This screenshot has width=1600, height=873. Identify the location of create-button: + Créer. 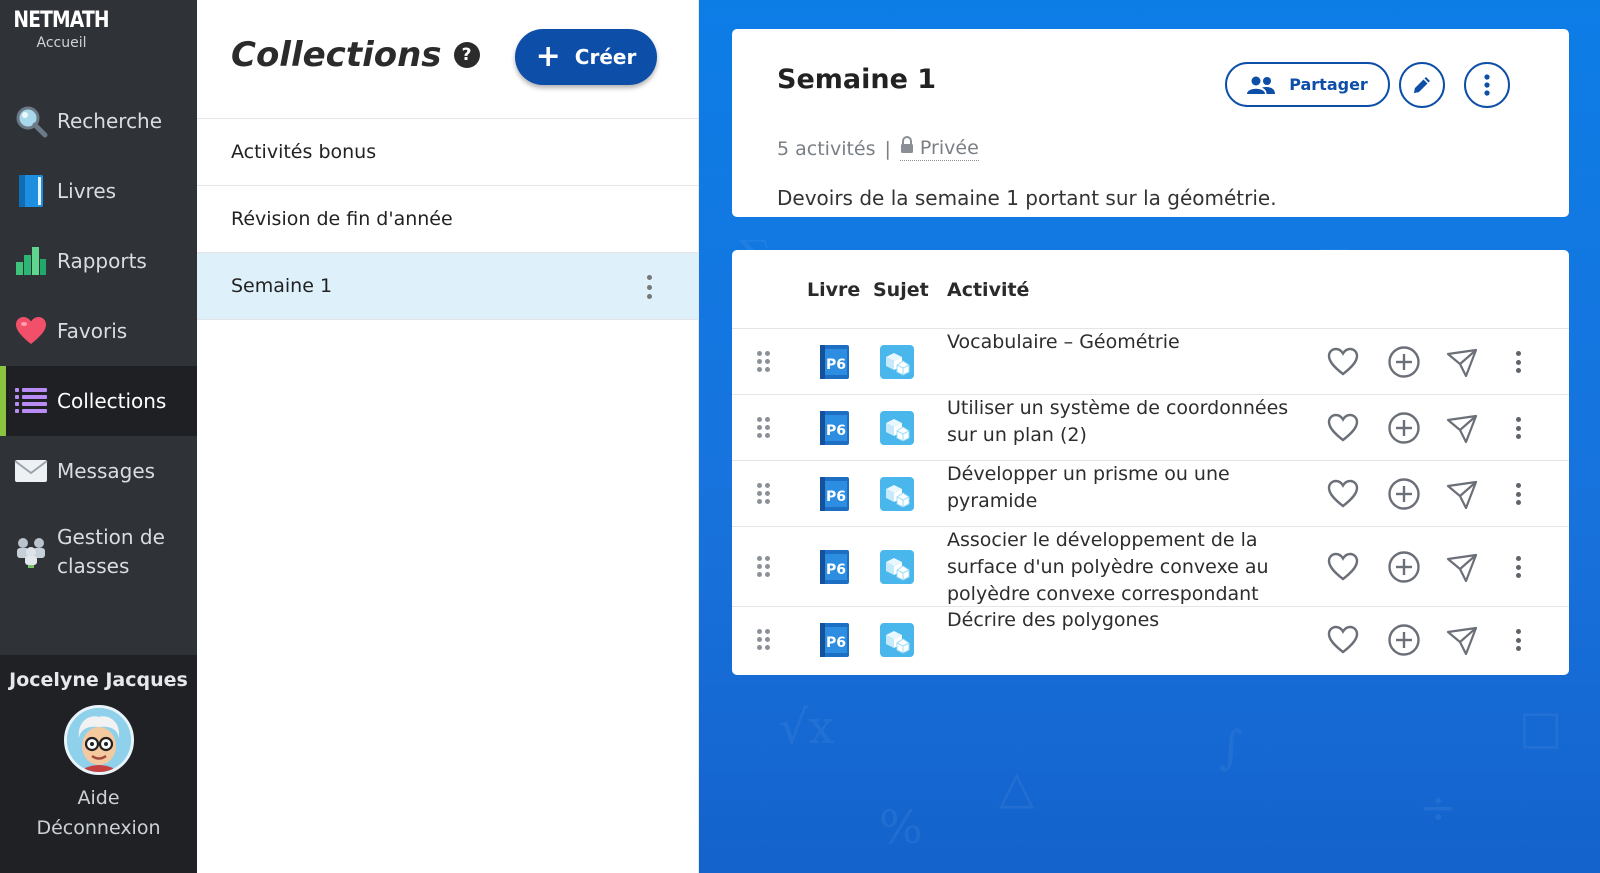
(586, 57).